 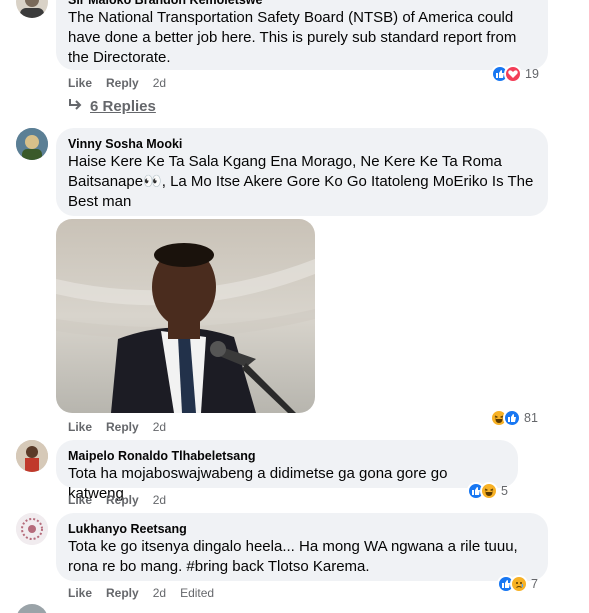 What do you see at coordinates (287, 456) in the screenshot?
I see `comment-author: Maipelo Ronaldo Tlhabeletsang` at bounding box center [287, 456].